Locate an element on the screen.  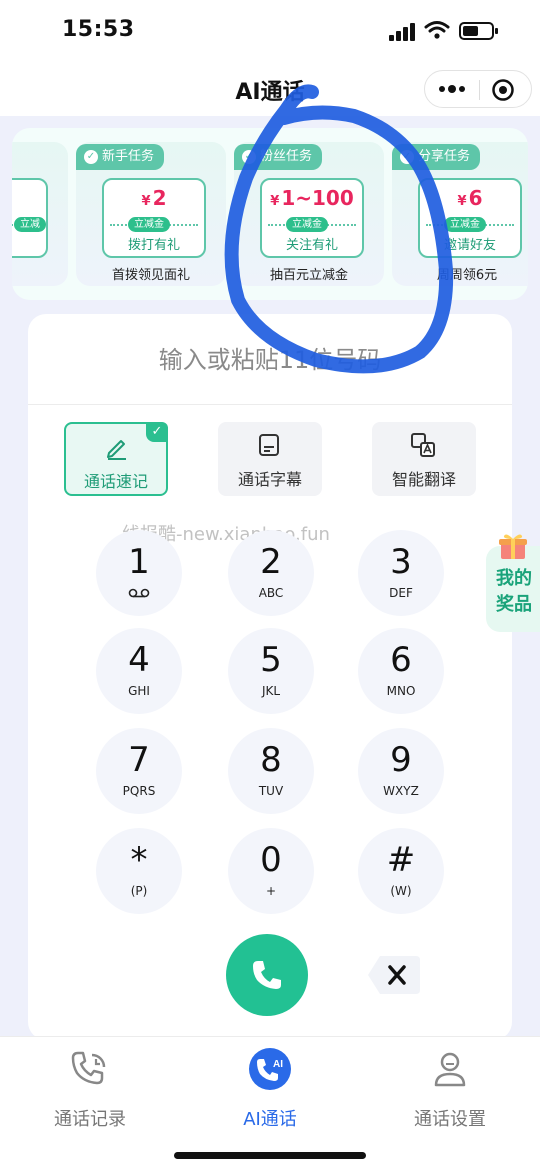
key-digit: 9 is located at coordinates (401, 760).